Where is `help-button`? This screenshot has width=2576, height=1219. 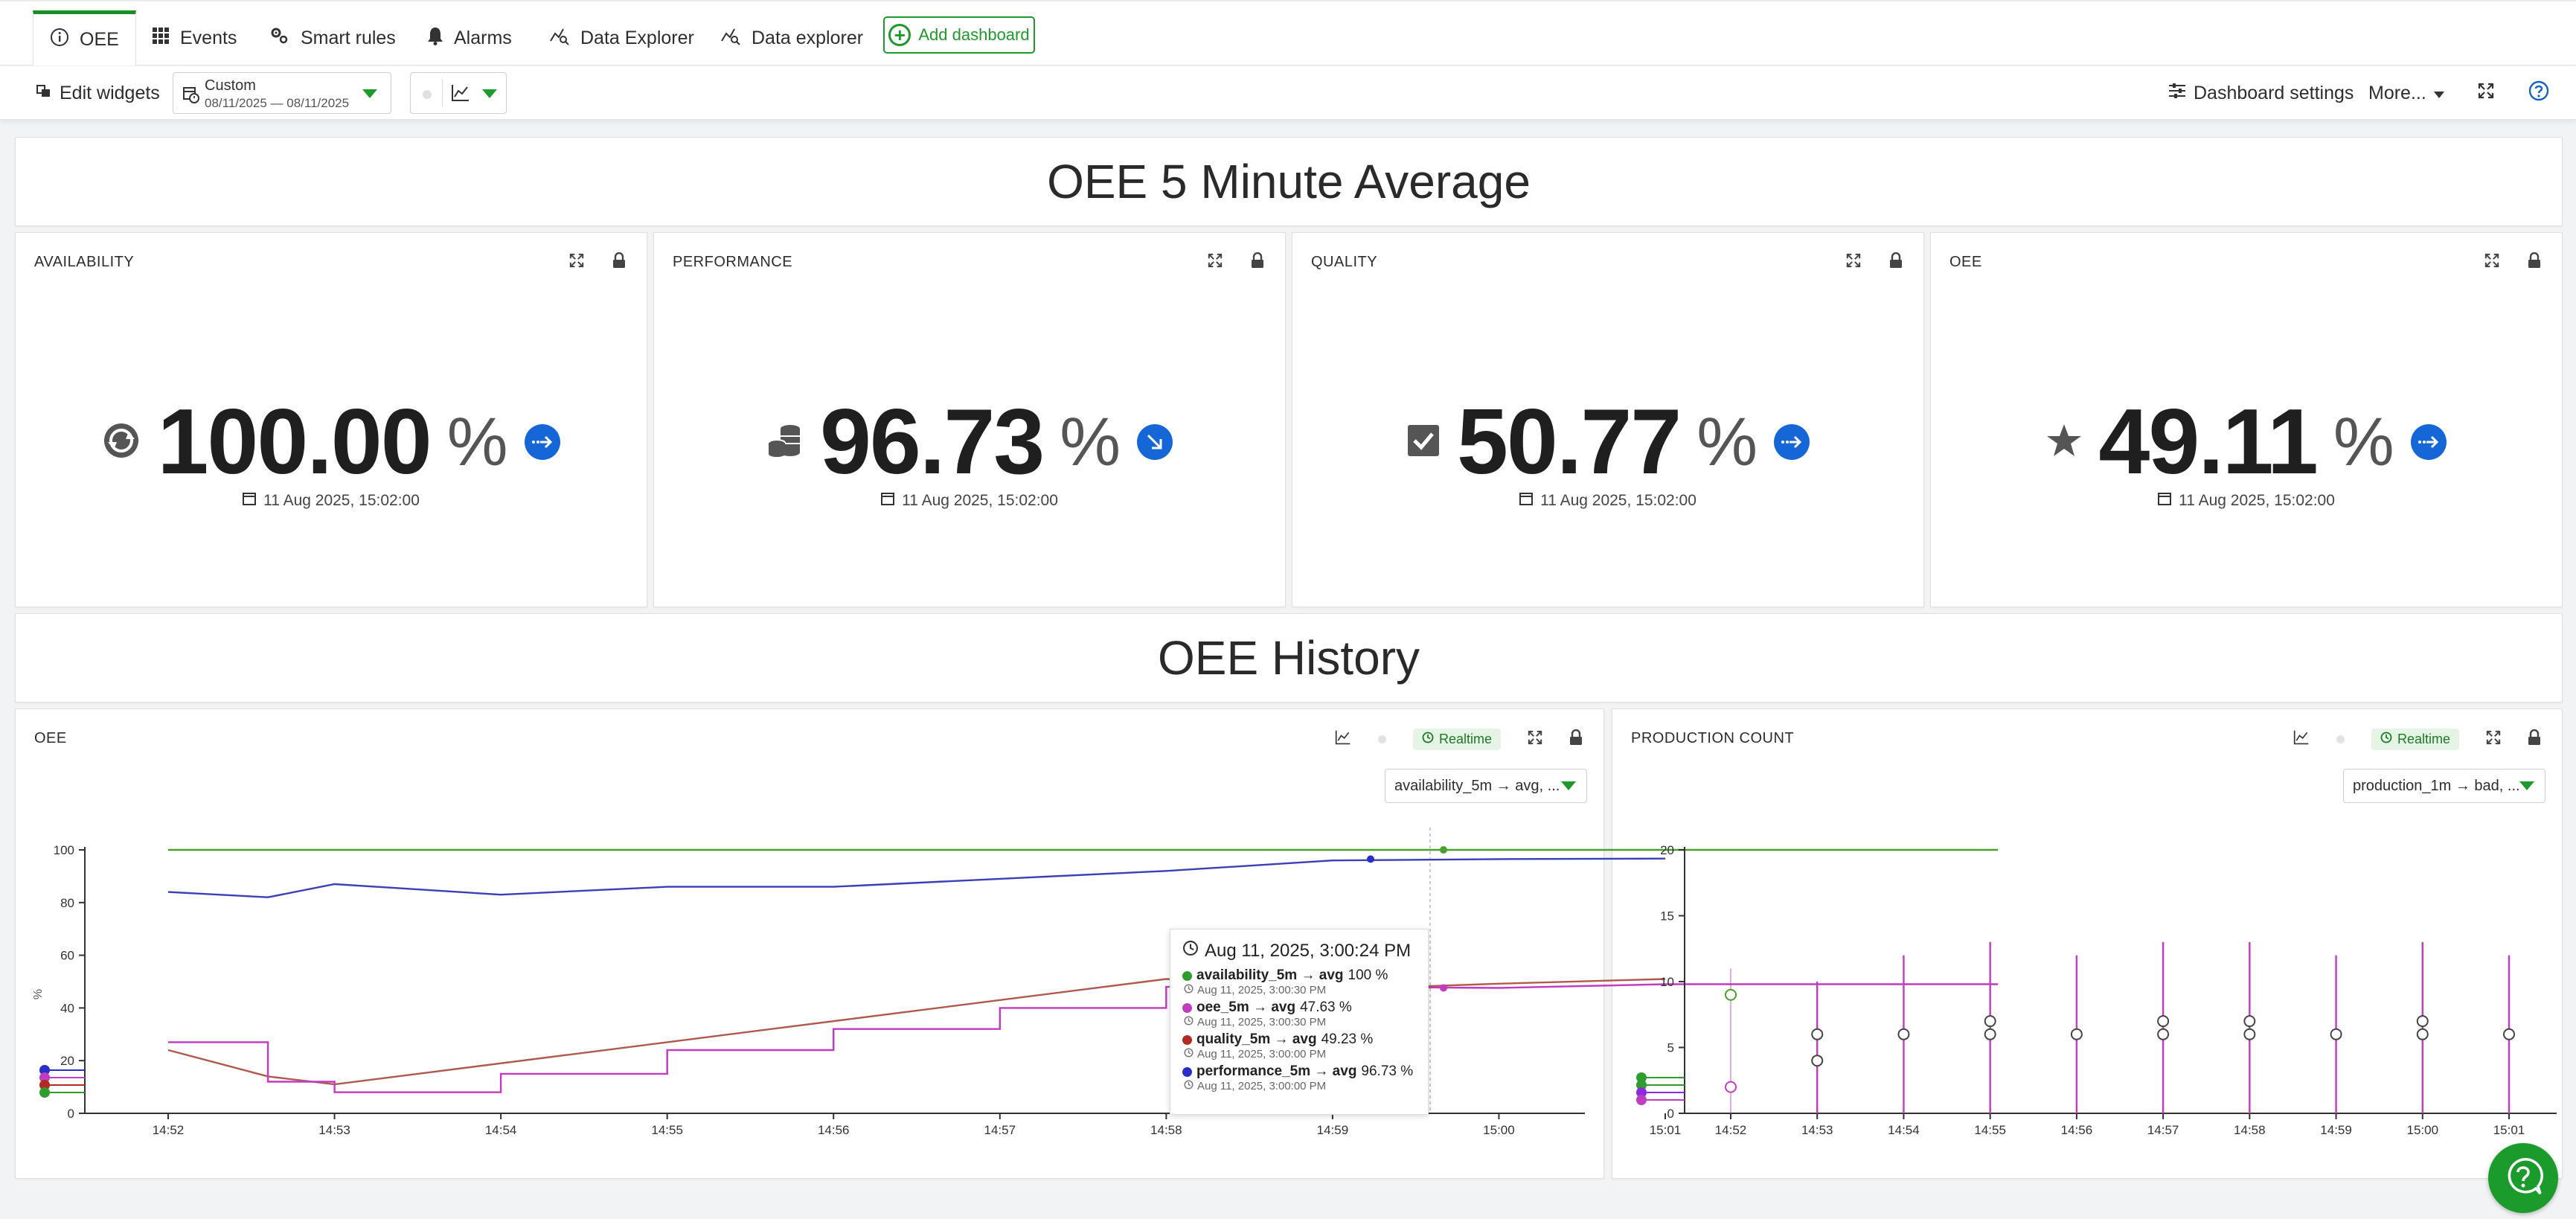 help-button is located at coordinates (2538, 93).